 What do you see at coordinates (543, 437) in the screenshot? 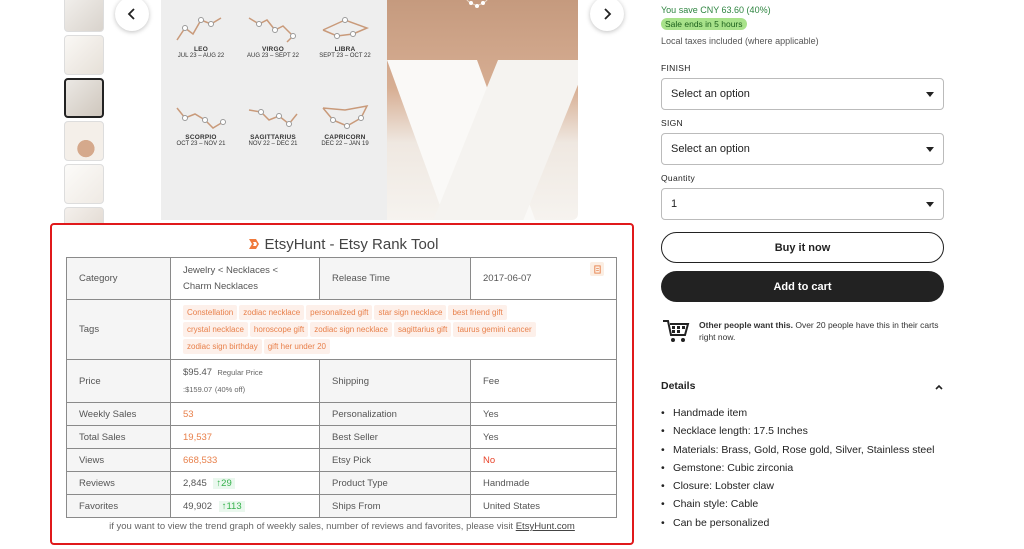
I see `best-seller-value: Yes` at bounding box center [543, 437].